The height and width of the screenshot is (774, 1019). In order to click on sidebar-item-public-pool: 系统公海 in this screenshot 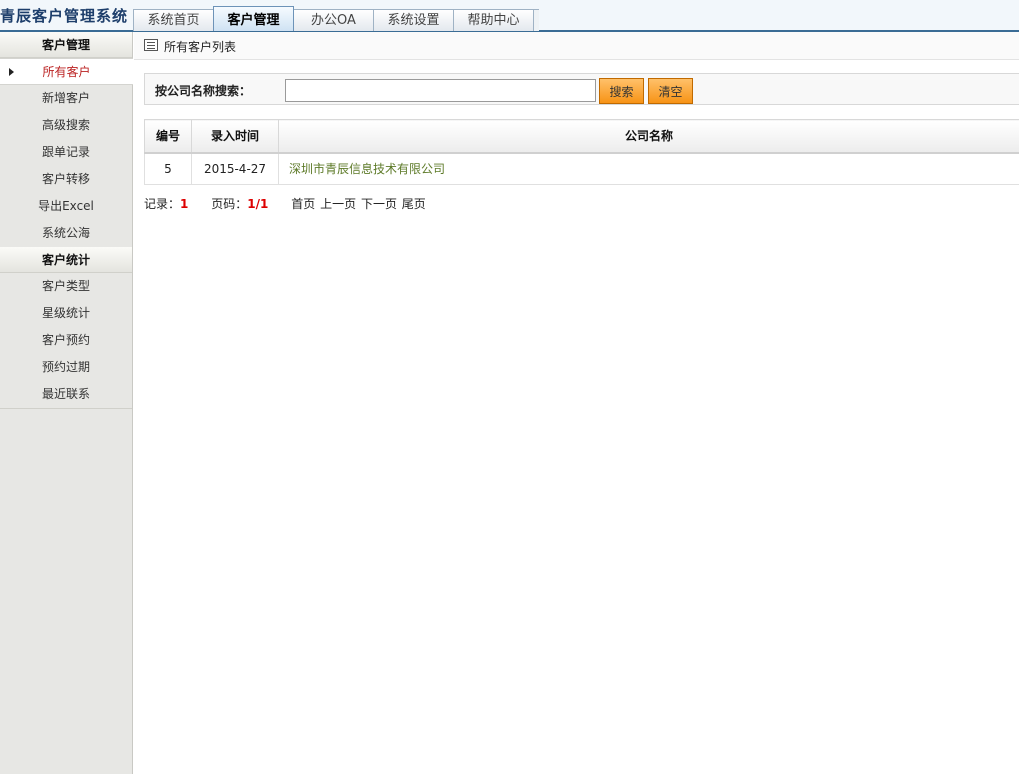, I will do `click(66, 233)`.